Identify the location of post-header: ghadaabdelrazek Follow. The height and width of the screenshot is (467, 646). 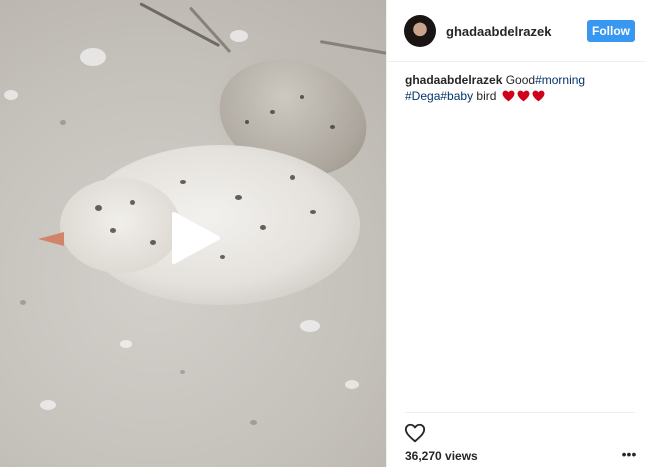
(516, 31).